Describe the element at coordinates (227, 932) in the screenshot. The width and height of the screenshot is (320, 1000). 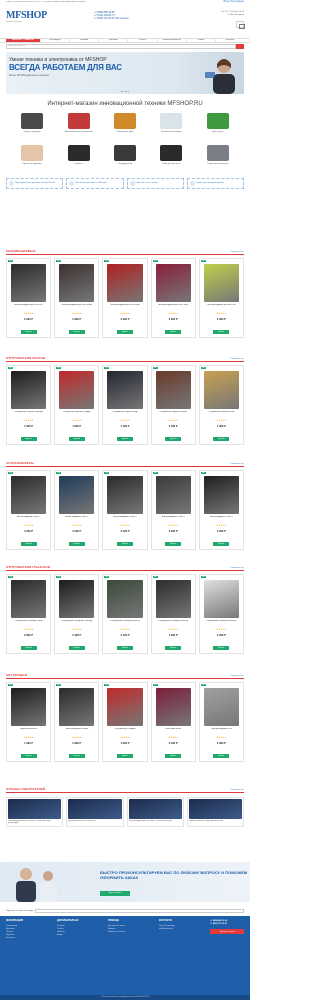
I see `callback-button: Заказать звонок` at that location.